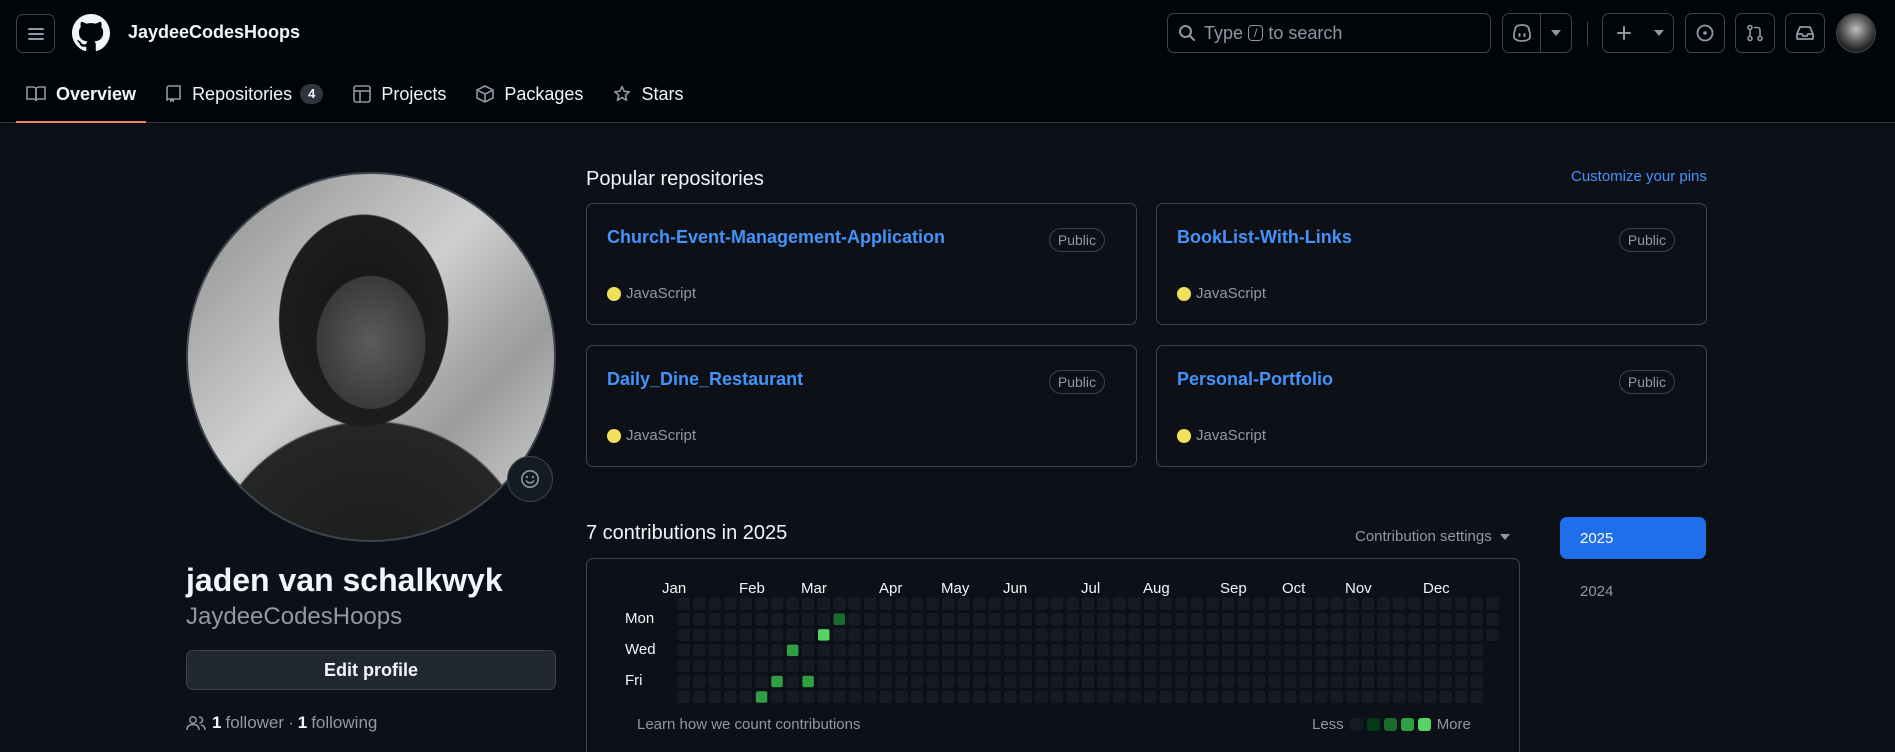 Image resolution: width=1895 pixels, height=752 pixels. What do you see at coordinates (861, 406) in the screenshot?
I see `repo-card: Daily_Dine_Restaurant Public JavaScript` at bounding box center [861, 406].